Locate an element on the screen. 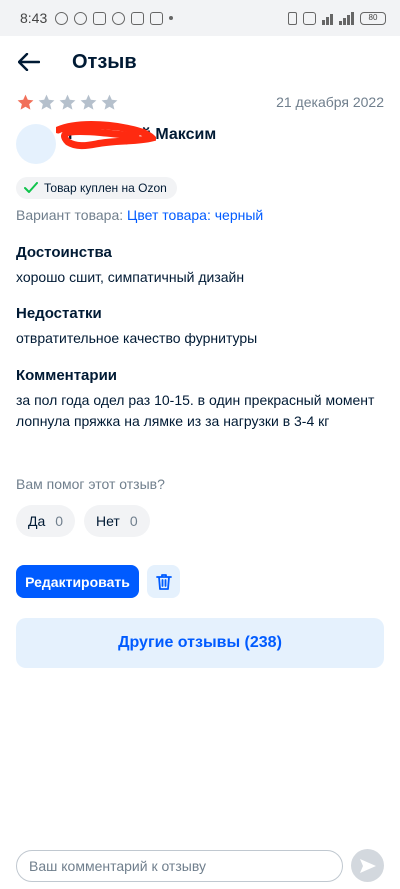 The height and width of the screenshot is (889, 400). comment-input is located at coordinates (185, 866).